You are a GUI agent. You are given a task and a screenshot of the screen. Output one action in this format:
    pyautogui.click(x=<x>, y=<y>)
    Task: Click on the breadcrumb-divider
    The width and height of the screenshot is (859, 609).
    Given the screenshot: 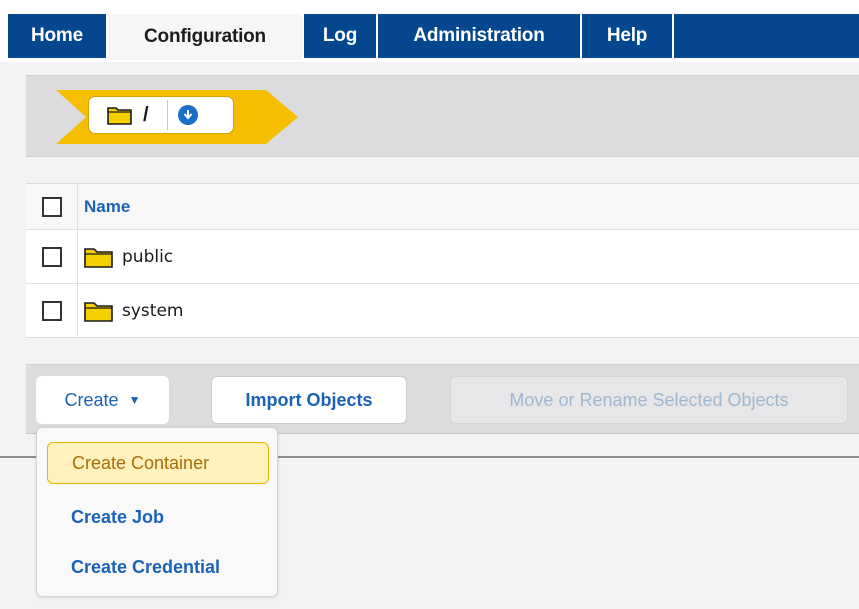 What is the action you would take?
    pyautogui.click(x=167, y=115)
    